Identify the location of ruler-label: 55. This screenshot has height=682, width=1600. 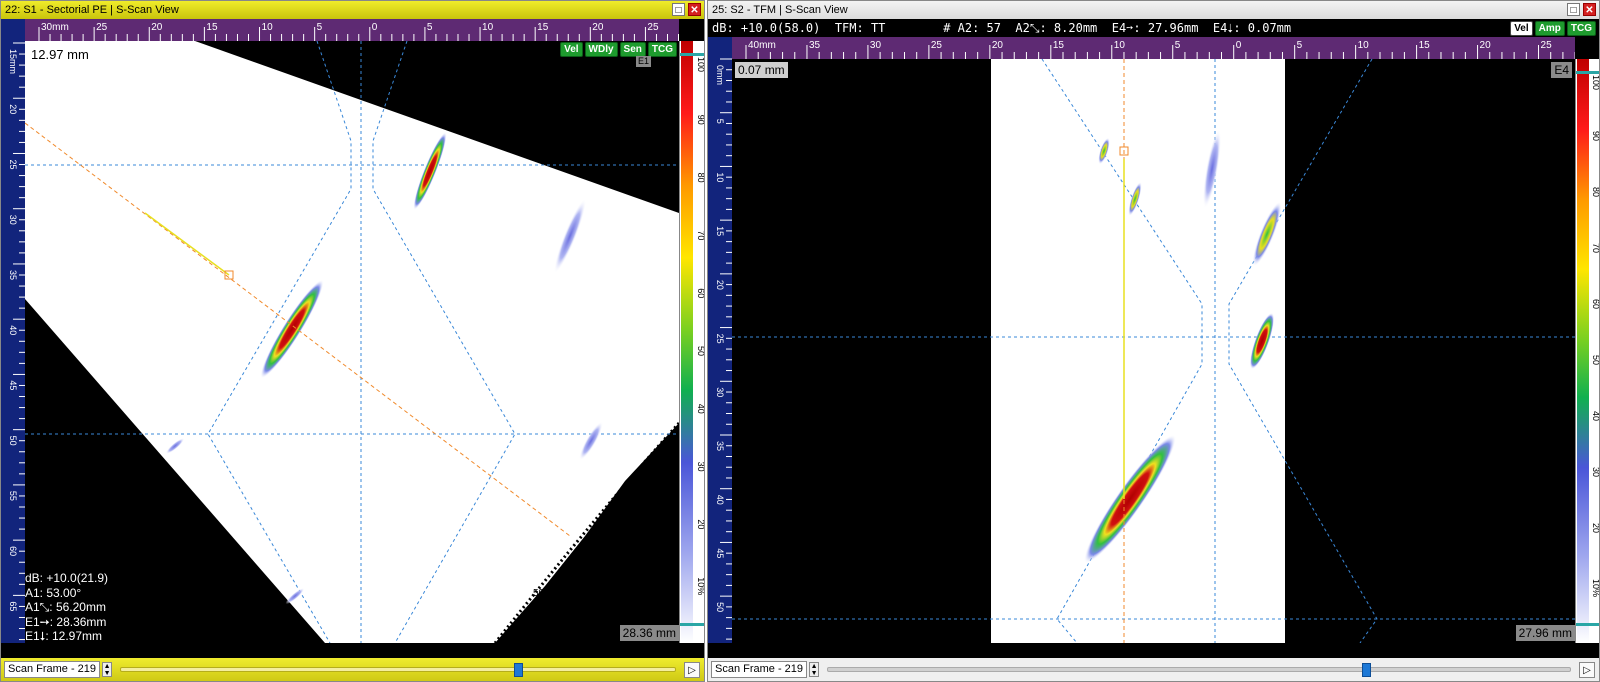
(13, 496).